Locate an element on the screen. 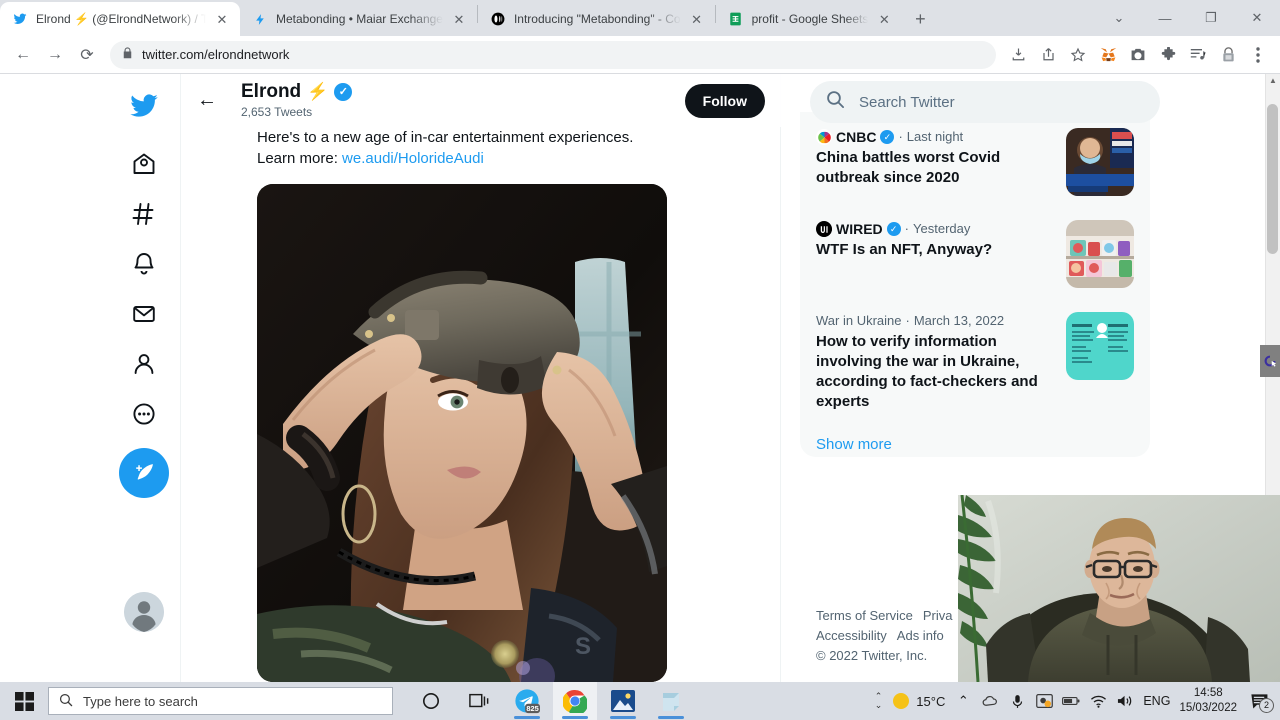 Image resolution: width=1280 pixels, height=720 pixels. news-item-meta: War in Ukraine · March 13, 2022 is located at coordinates (935, 321).